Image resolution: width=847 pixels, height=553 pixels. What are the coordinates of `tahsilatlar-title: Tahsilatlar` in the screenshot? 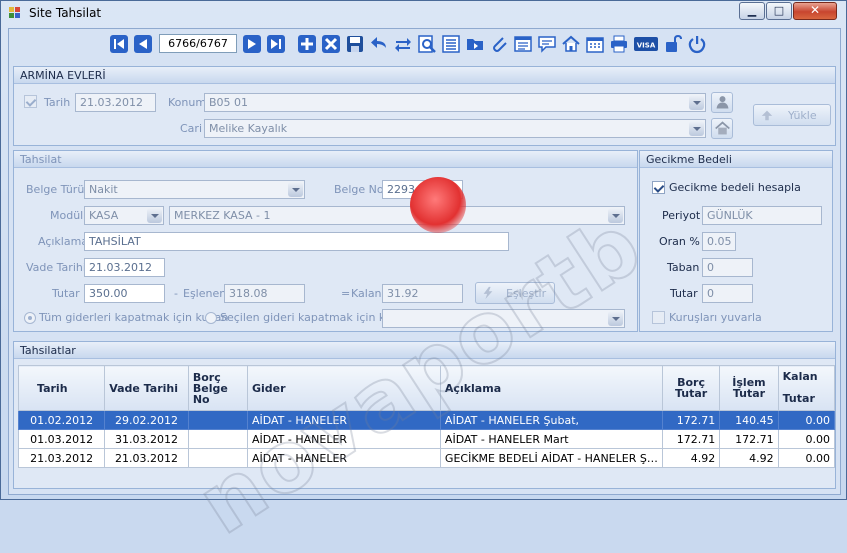 It's located at (48, 350).